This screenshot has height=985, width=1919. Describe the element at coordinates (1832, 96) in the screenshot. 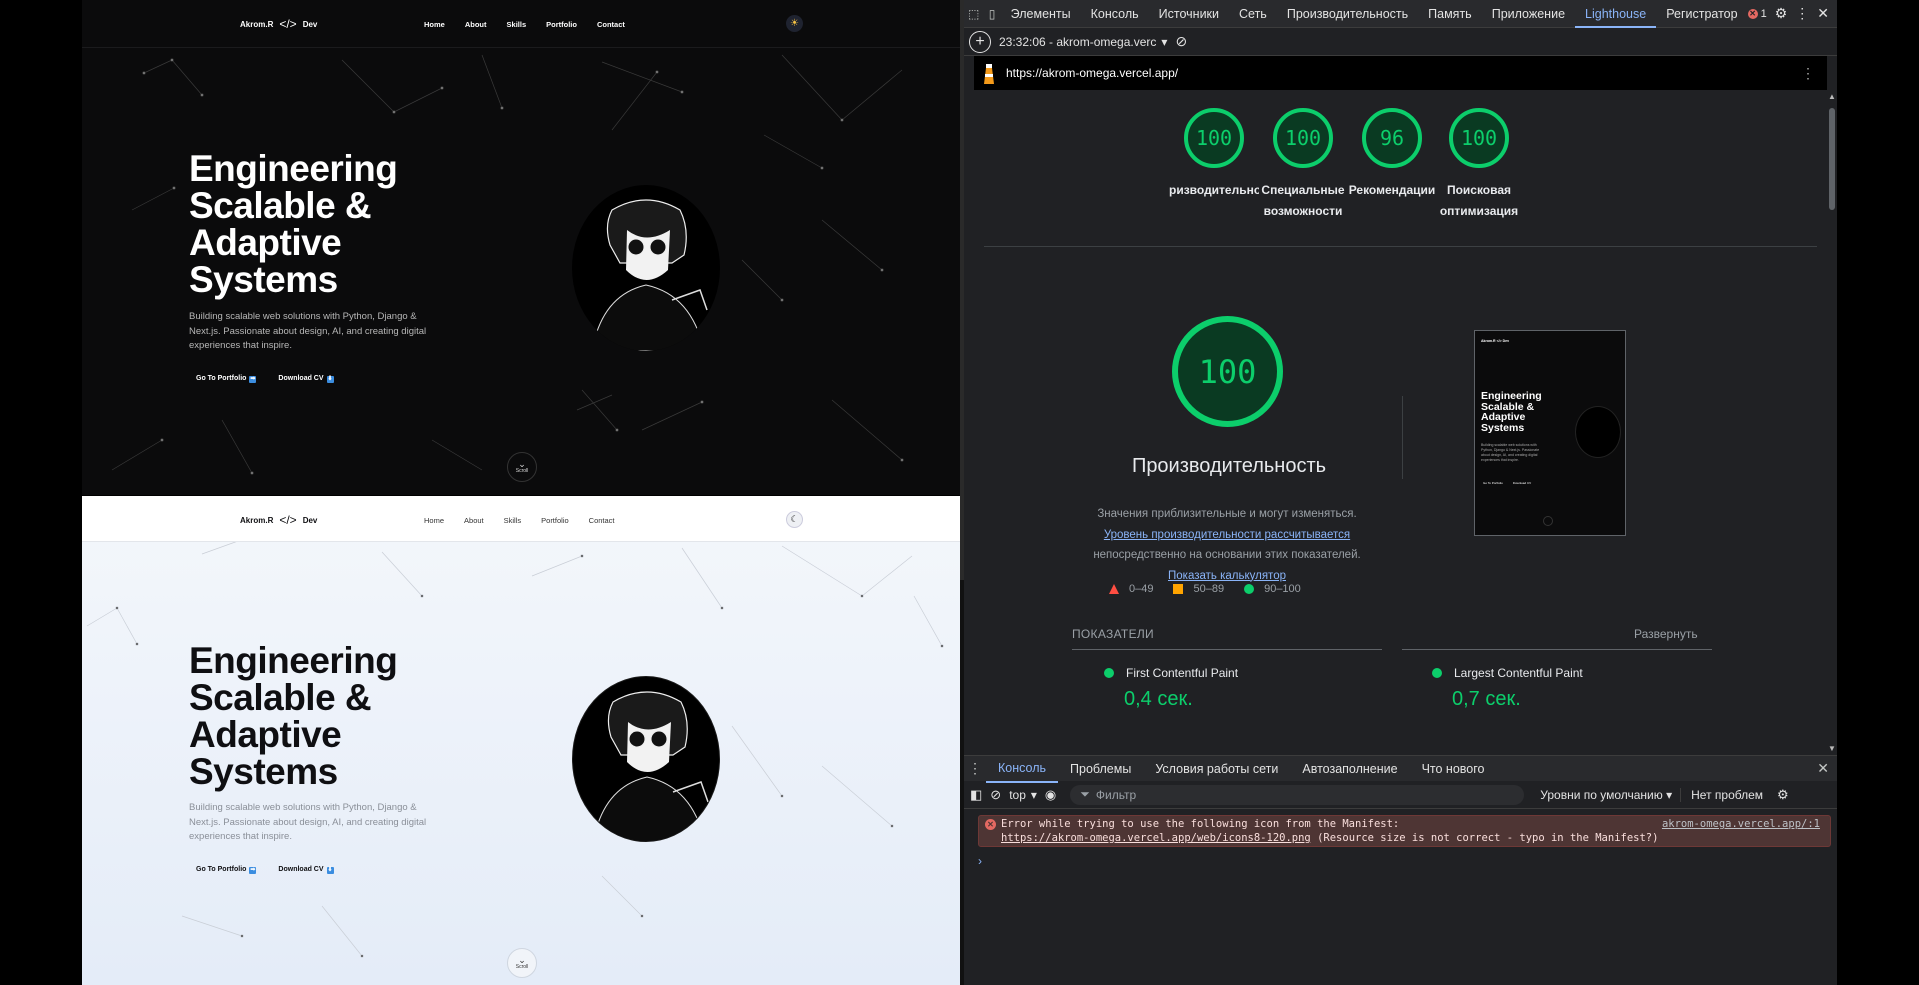

I see `scroll-up-icon: ▲` at that location.